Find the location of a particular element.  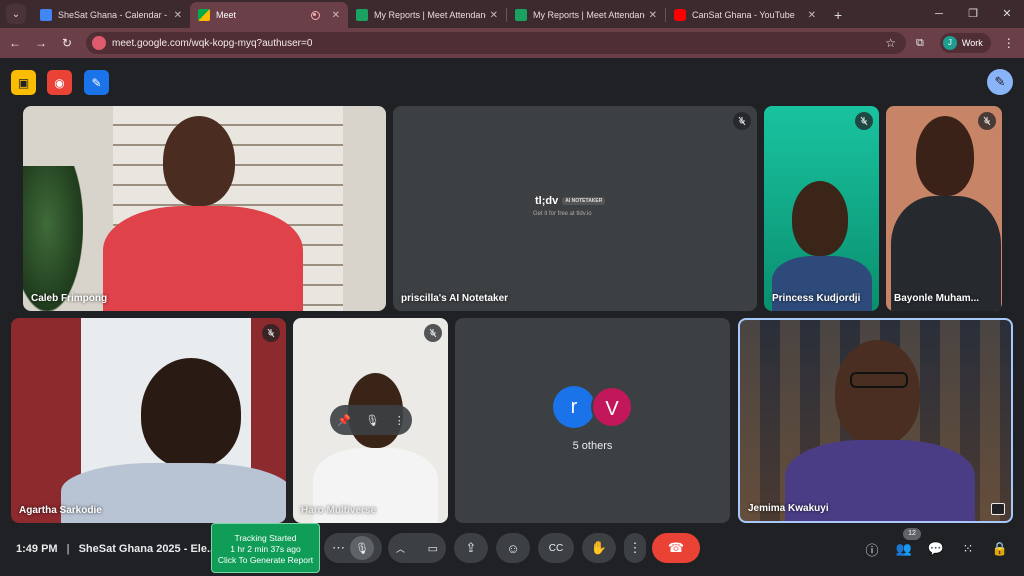

notes-extension-button: ✎ is located at coordinates (96, 82).